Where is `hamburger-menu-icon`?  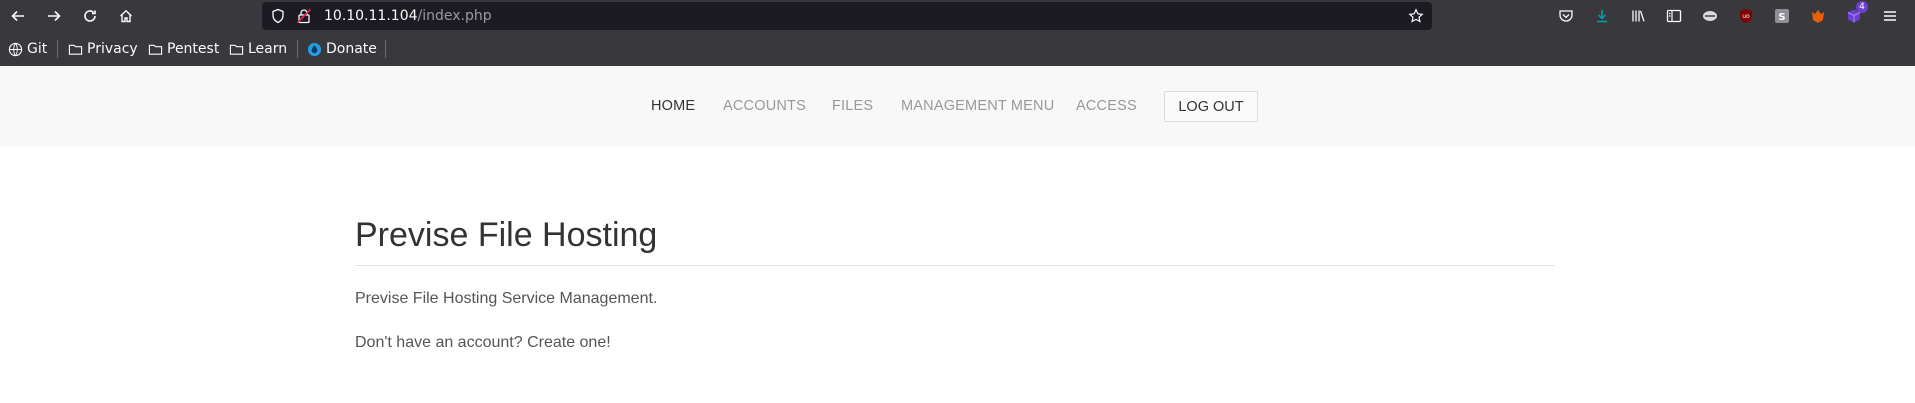 hamburger-menu-icon is located at coordinates (1890, 16).